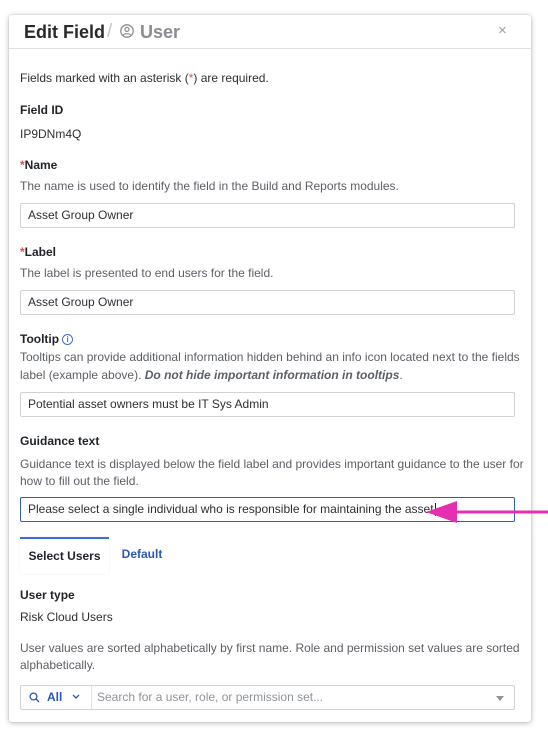 The image size is (548, 744). I want to click on tooltip-label: Tooltip i, so click(47, 339).